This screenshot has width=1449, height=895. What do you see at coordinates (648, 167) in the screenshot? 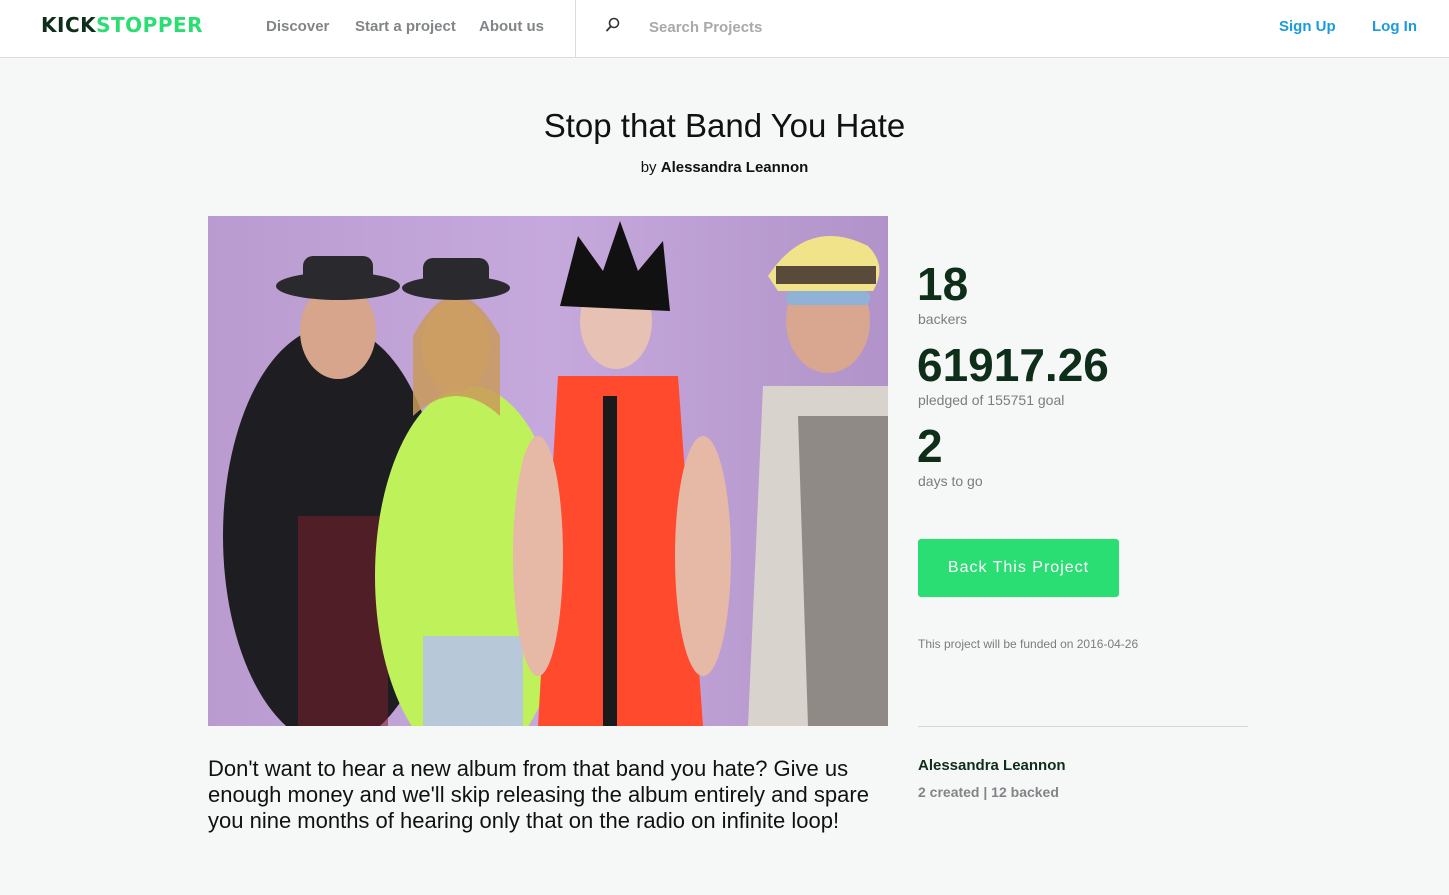
I see `byline-prefix: by` at bounding box center [648, 167].